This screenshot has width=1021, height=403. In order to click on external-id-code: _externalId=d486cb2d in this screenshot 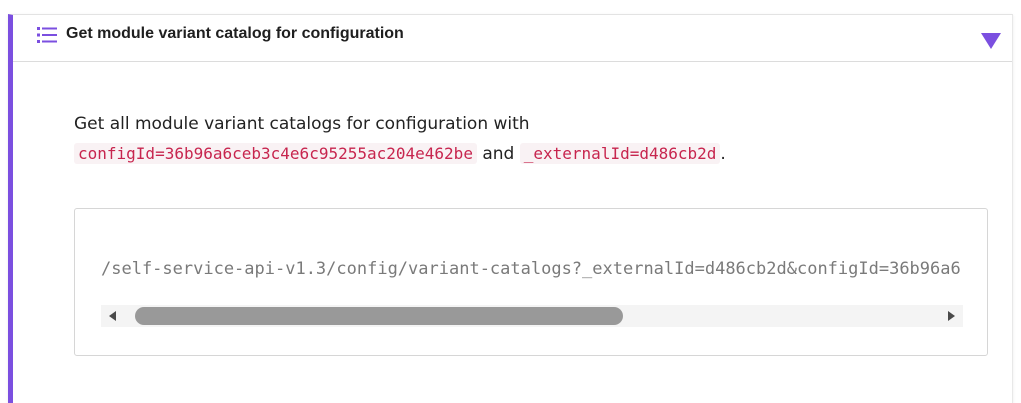, I will do `click(620, 153)`.